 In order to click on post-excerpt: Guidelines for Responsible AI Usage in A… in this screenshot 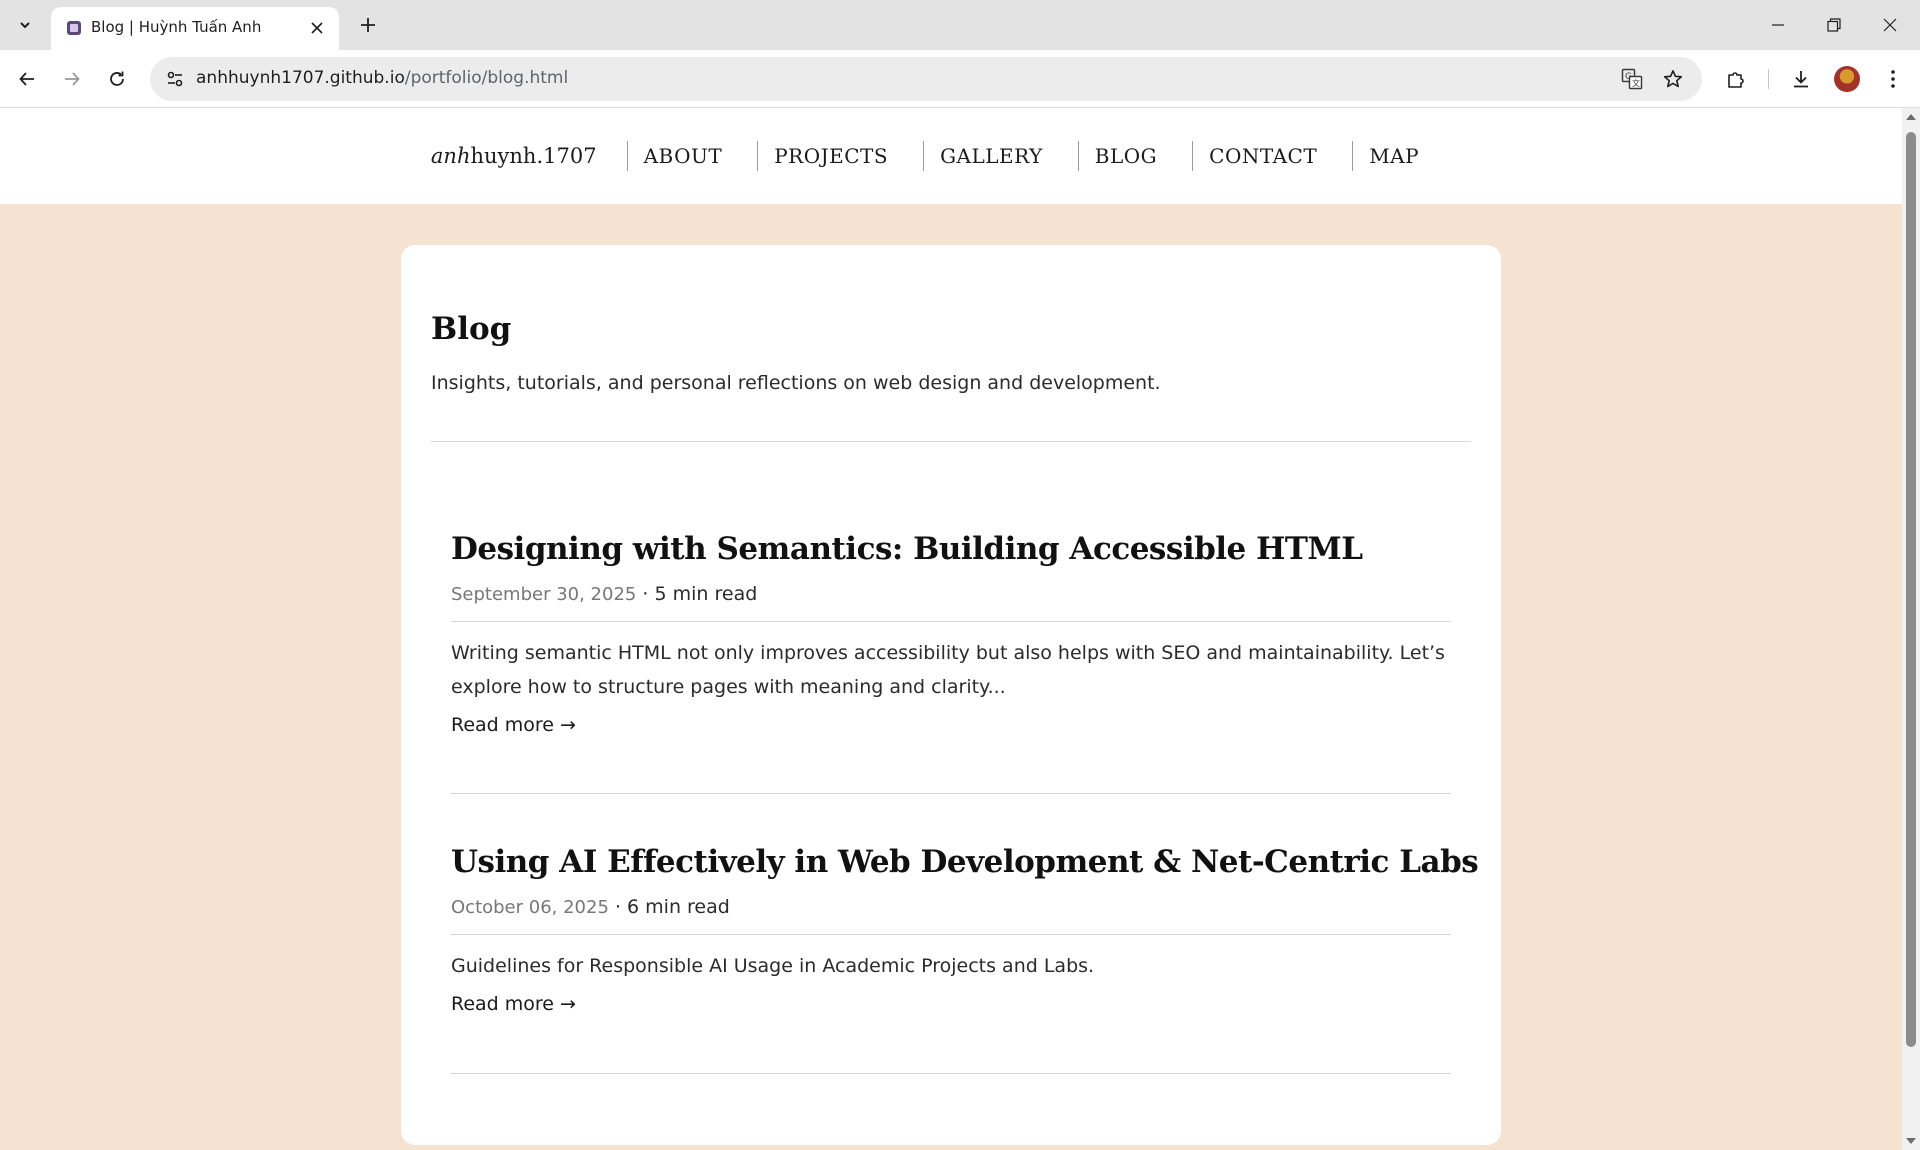, I will do `click(773, 966)`.